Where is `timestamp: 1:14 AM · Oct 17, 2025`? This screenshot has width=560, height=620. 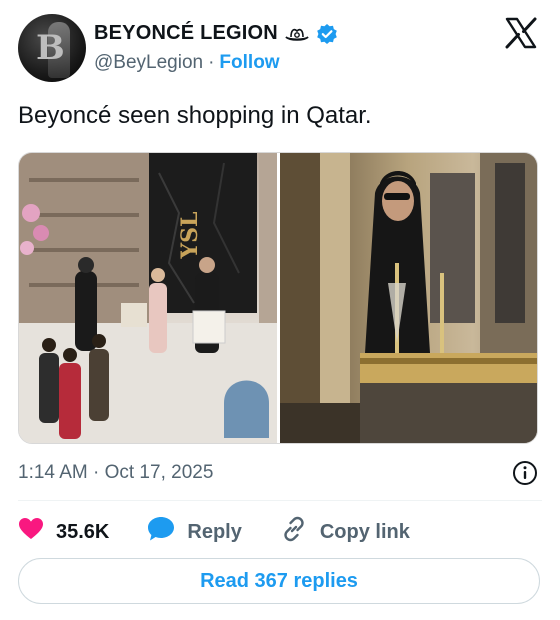 timestamp: 1:14 AM · Oct 17, 2025 is located at coordinates (115, 473).